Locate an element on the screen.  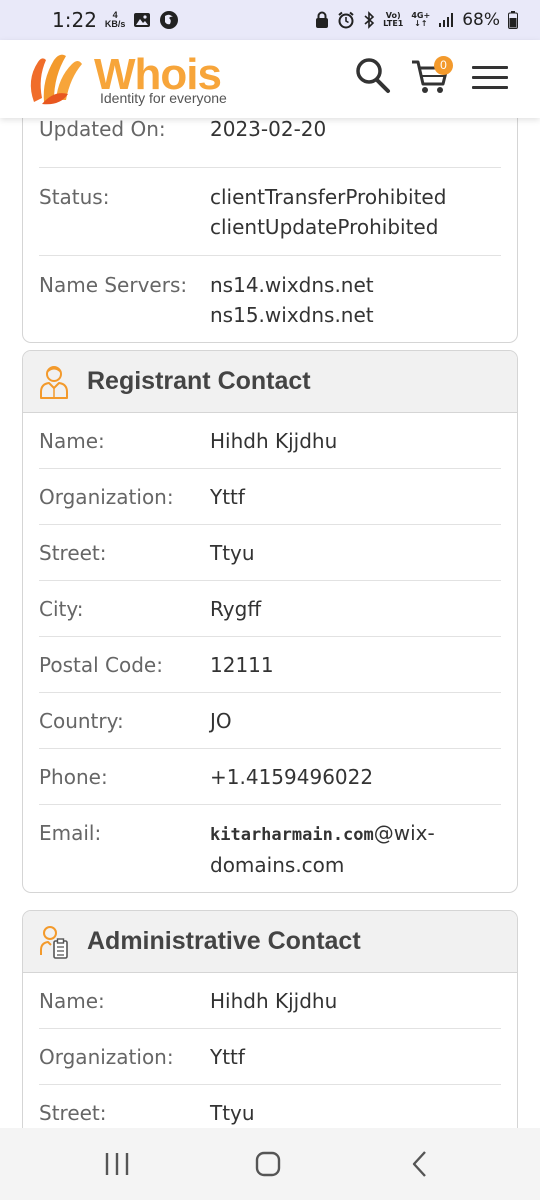
info-label: Status: is located at coordinates (74, 197).